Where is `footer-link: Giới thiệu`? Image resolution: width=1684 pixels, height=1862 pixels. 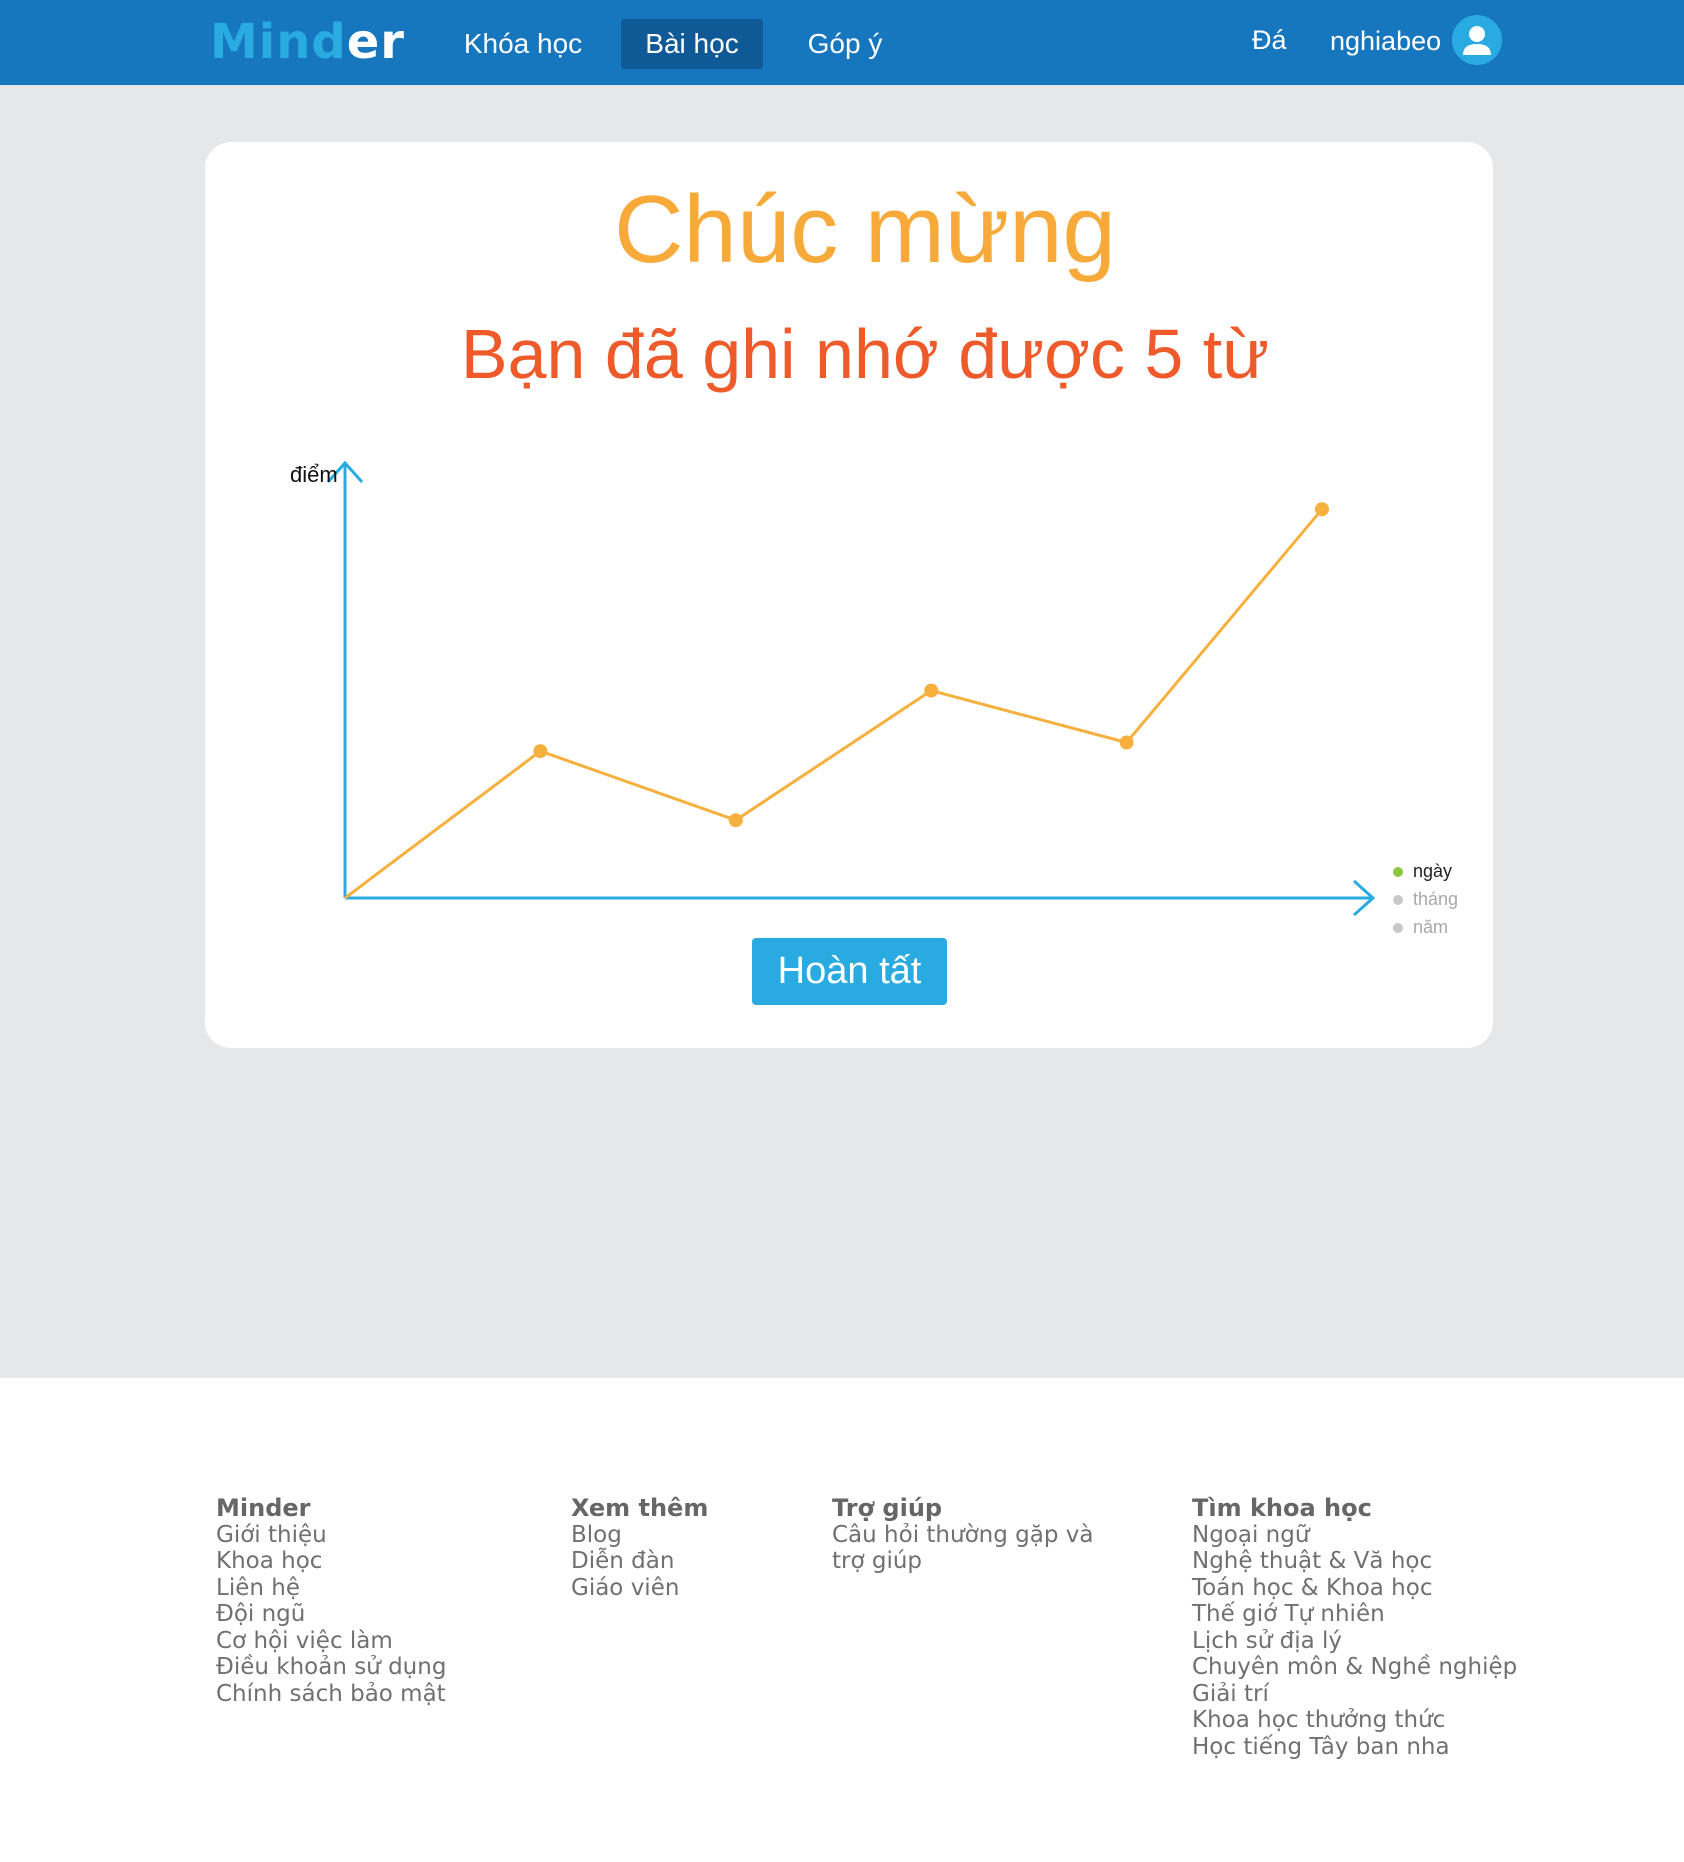 footer-link: Giới thiệu is located at coordinates (331, 1535).